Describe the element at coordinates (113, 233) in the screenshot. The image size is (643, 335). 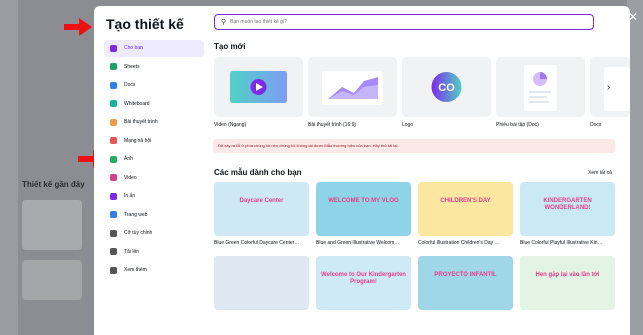
I see `resize-icon` at that location.